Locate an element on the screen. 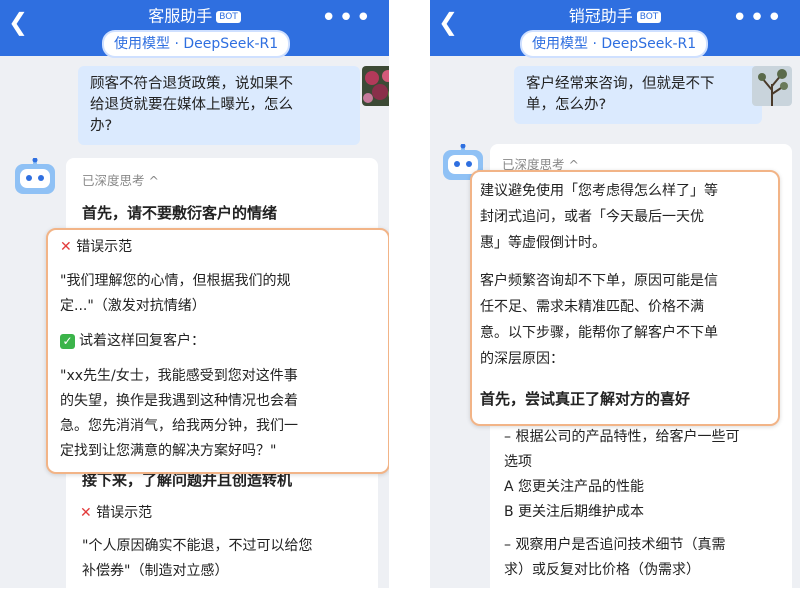  wrong-example-line: "个人原因确实不能退，不过可以给您 is located at coordinates (197, 546).